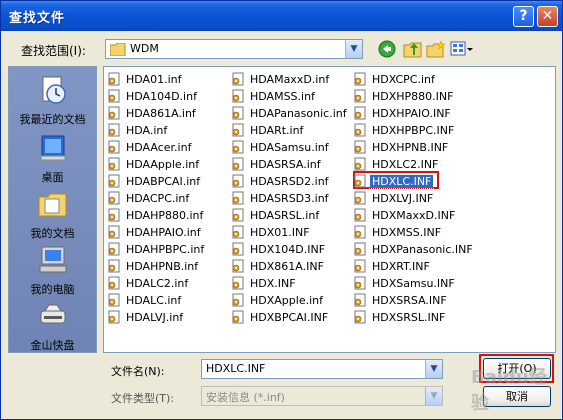 This screenshot has width=563, height=420. I want to click on title-bar: 查找文件 ? ✕, so click(281, 16).